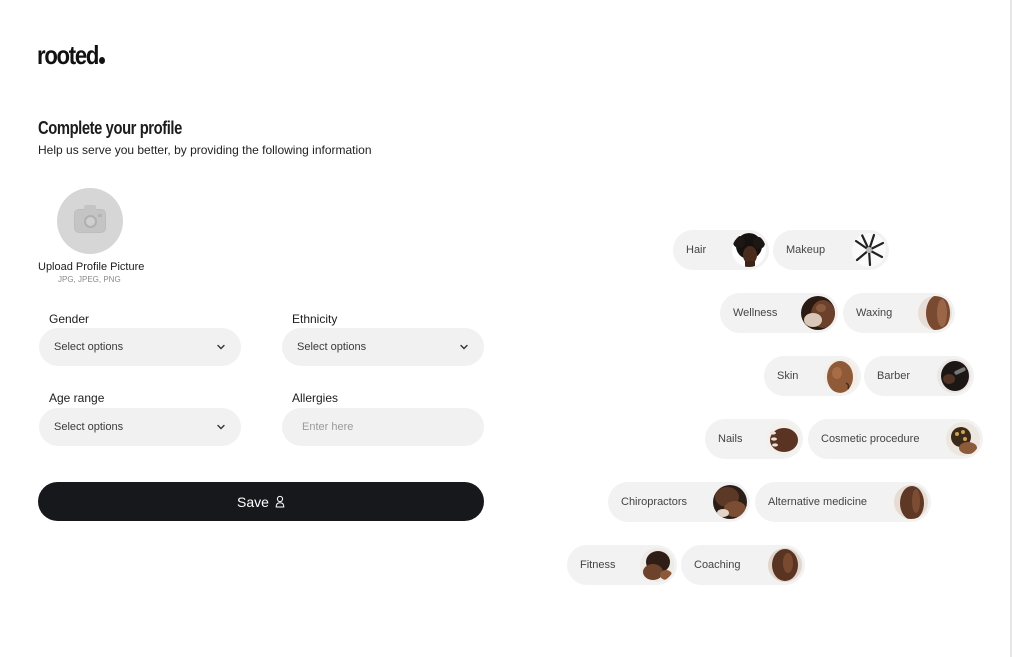 Image resolution: width=1012 pixels, height=657 pixels. I want to click on brand-logo: rooted, so click(71, 55).